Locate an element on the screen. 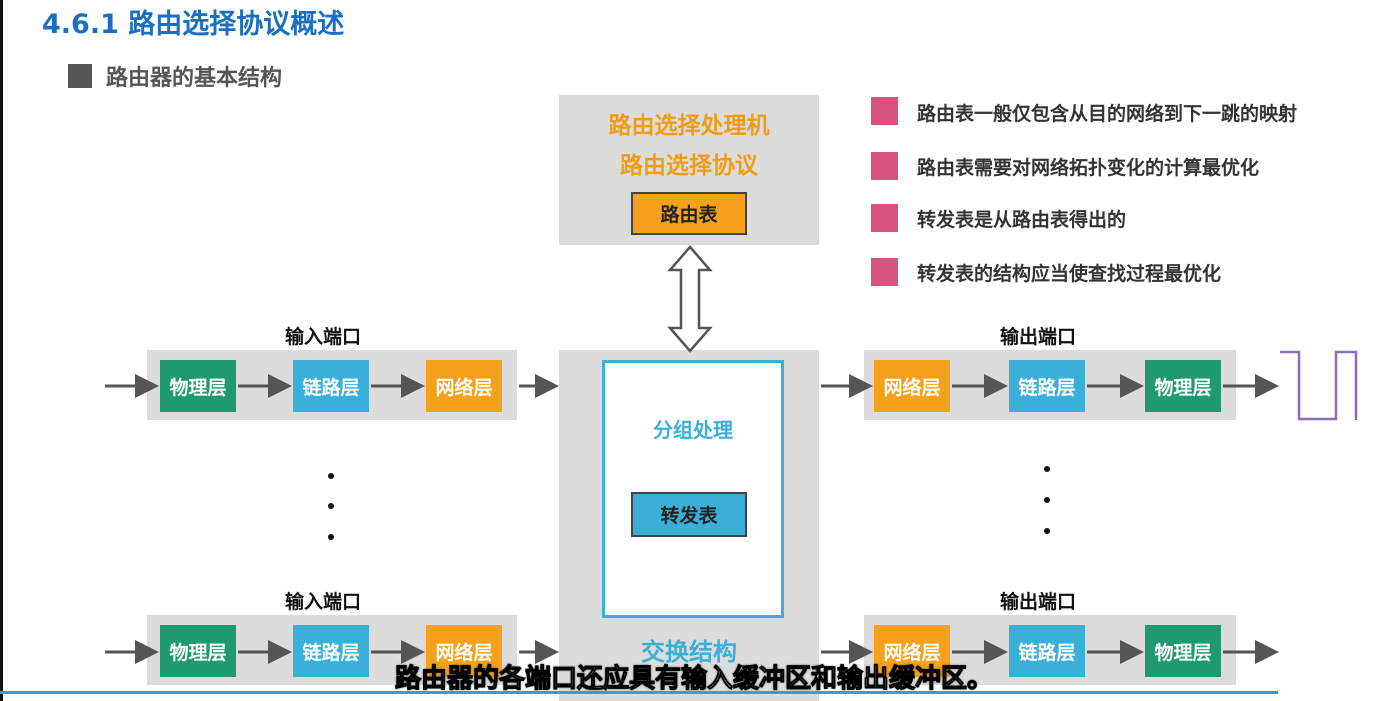 This screenshot has width=1388, height=701. signal-waveform-icon is located at coordinates (1319, 385).